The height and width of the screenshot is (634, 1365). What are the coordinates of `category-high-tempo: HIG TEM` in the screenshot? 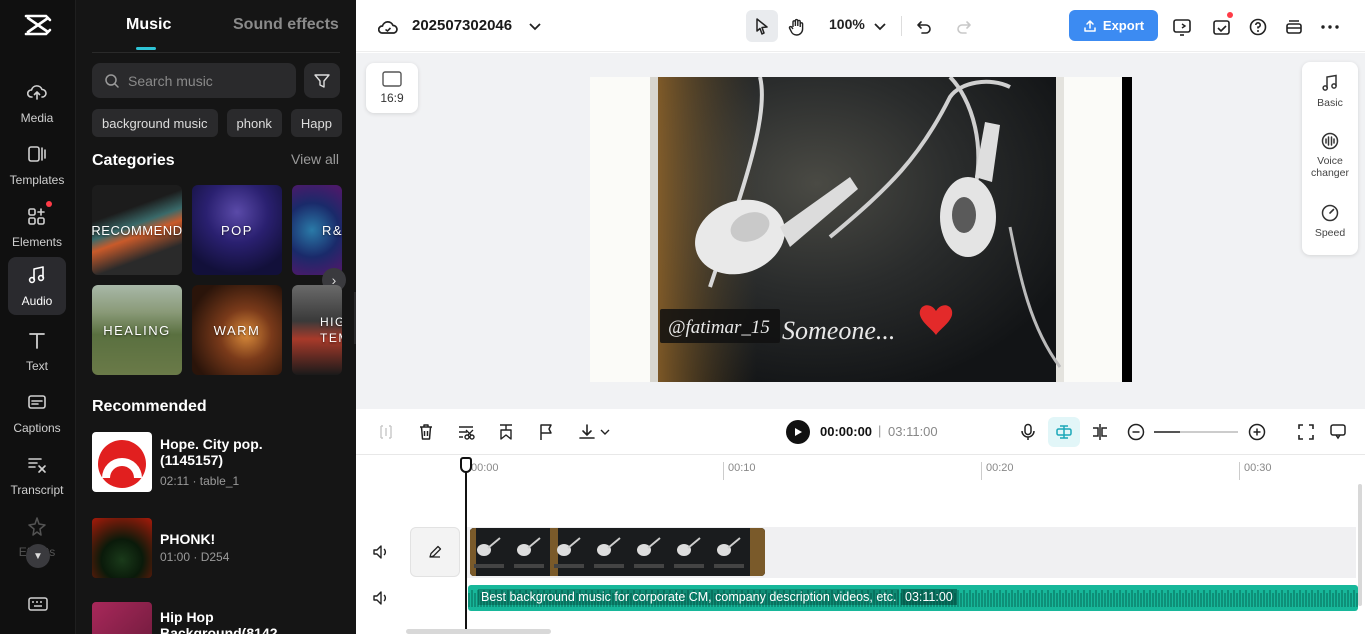 It's located at (317, 330).